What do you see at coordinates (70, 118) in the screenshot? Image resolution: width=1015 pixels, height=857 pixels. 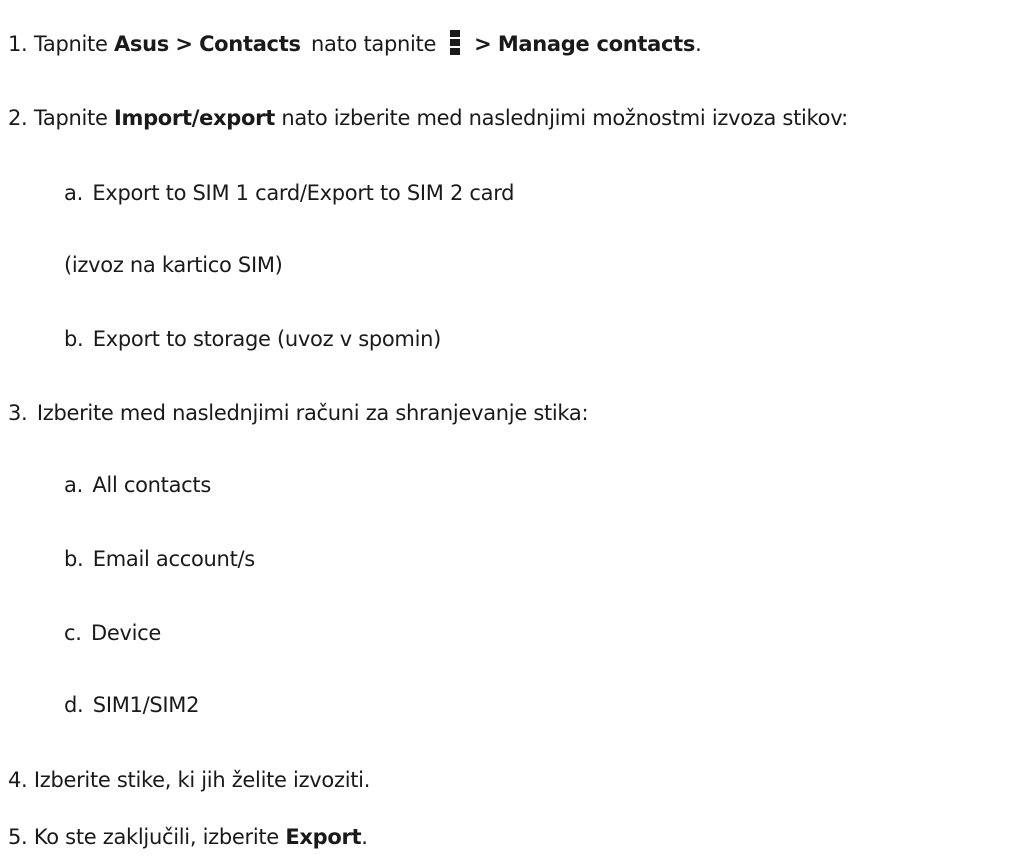 I see `step-2-prefix: Tapnite` at bounding box center [70, 118].